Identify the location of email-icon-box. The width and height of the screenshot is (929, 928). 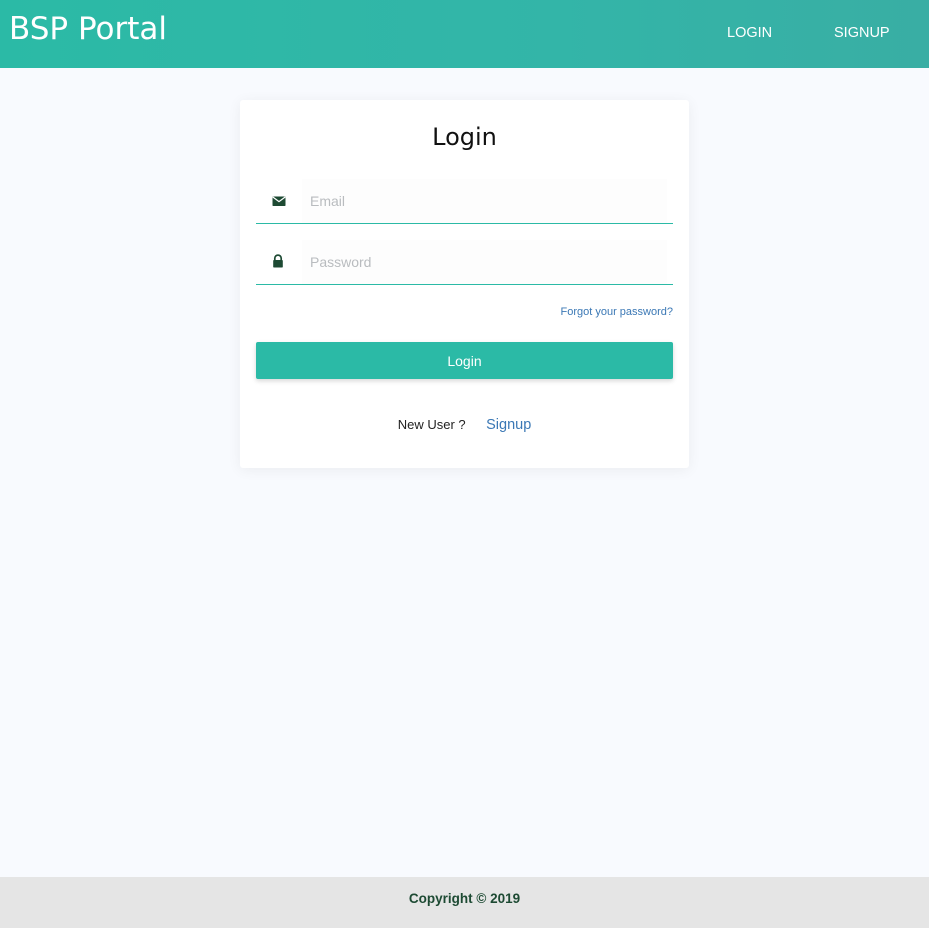
(279, 201).